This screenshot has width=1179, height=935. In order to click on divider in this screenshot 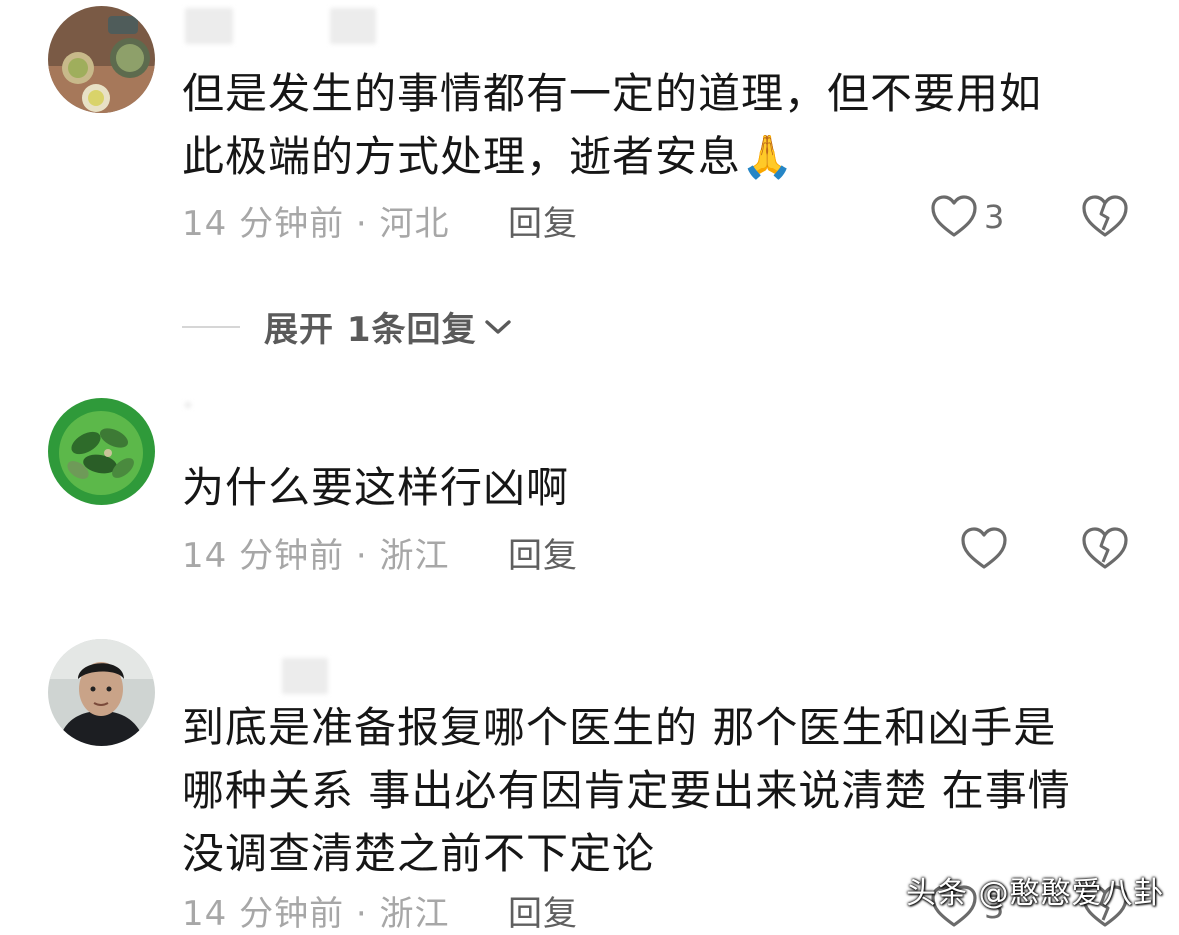, I will do `click(211, 326)`.